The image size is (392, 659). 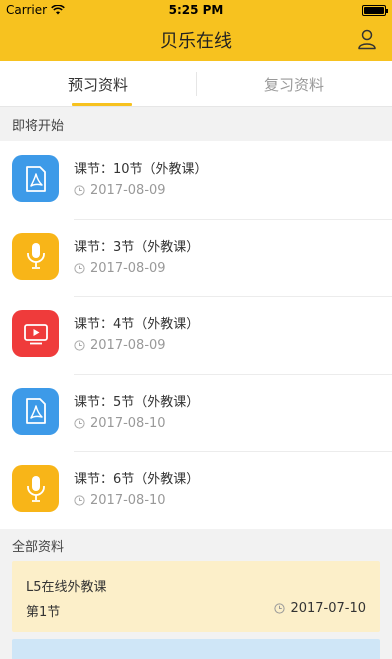 I want to click on status-time: 5:25 PM, so click(x=196, y=10).